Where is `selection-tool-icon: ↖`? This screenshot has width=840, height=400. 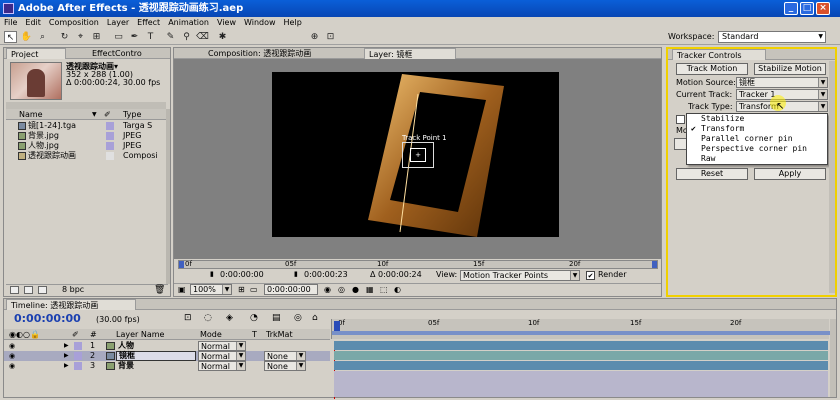 selection-tool-icon: ↖ is located at coordinates (10, 37).